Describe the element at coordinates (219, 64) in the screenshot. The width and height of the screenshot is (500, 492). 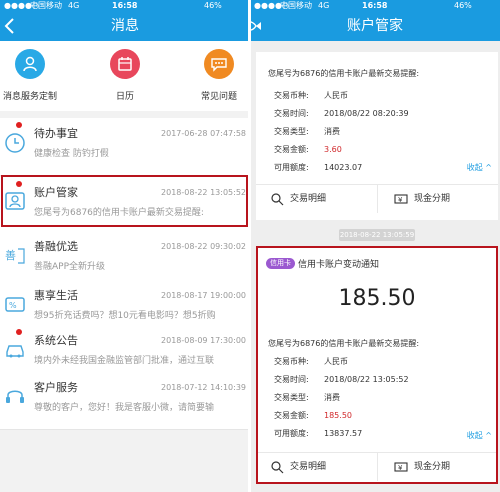
I see `chat-question-icon` at that location.